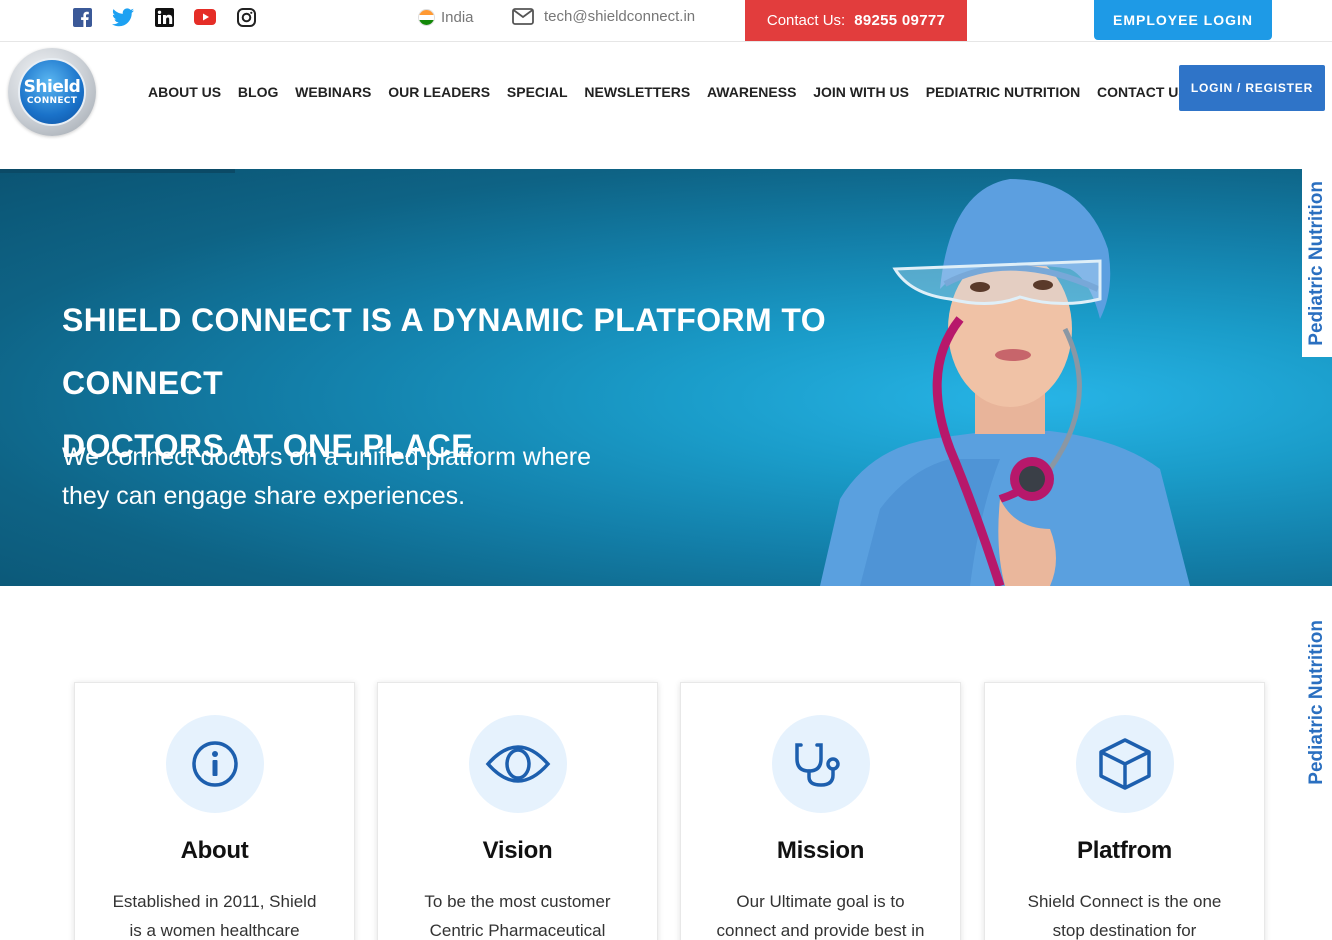 This screenshot has width=1332, height=940. What do you see at coordinates (1124, 930) in the screenshot?
I see `card-text-line2: stop destination for` at bounding box center [1124, 930].